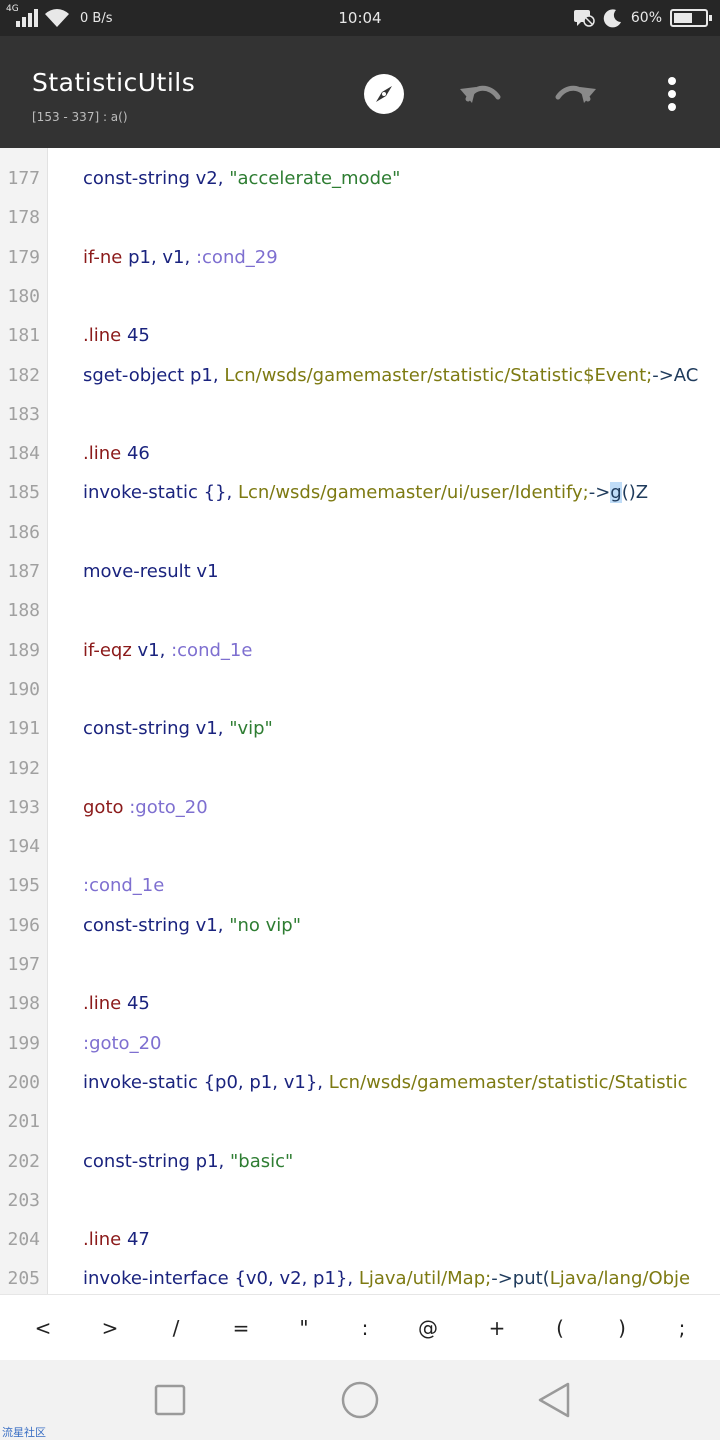  Describe the element at coordinates (360, 885) in the screenshot. I see `code-line: 195:cond_1e` at that location.